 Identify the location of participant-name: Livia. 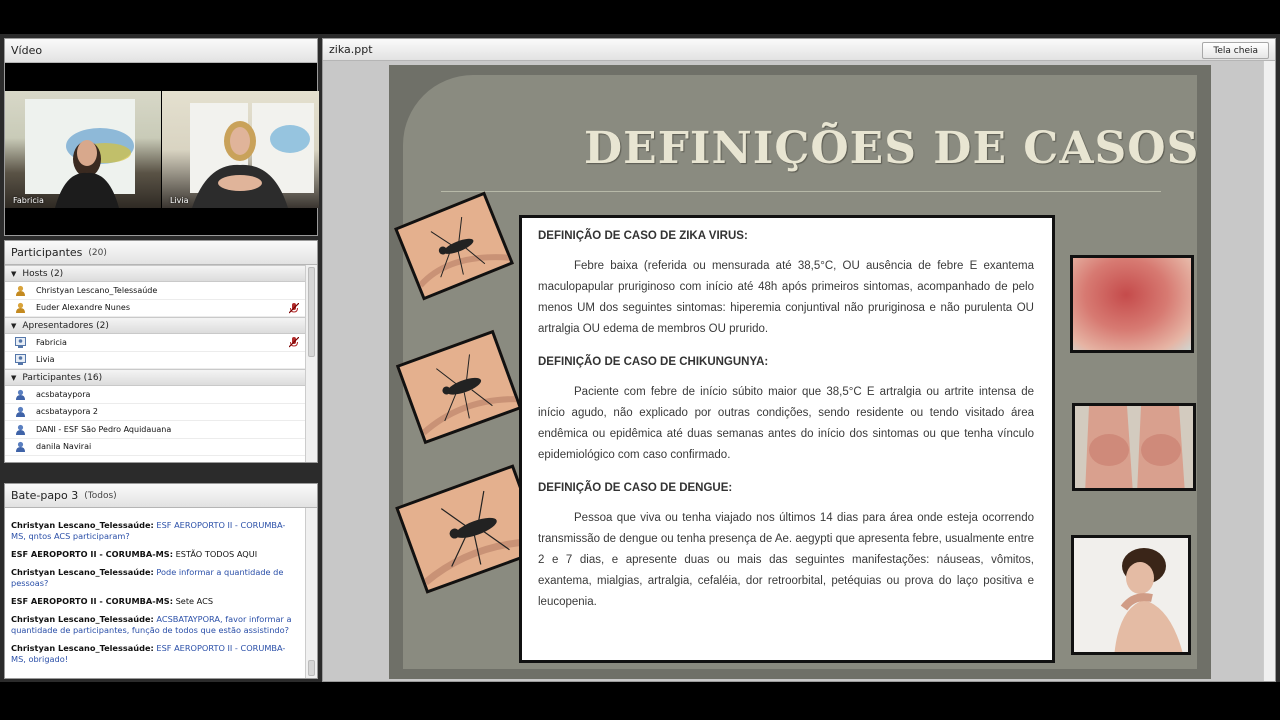
(45, 360).